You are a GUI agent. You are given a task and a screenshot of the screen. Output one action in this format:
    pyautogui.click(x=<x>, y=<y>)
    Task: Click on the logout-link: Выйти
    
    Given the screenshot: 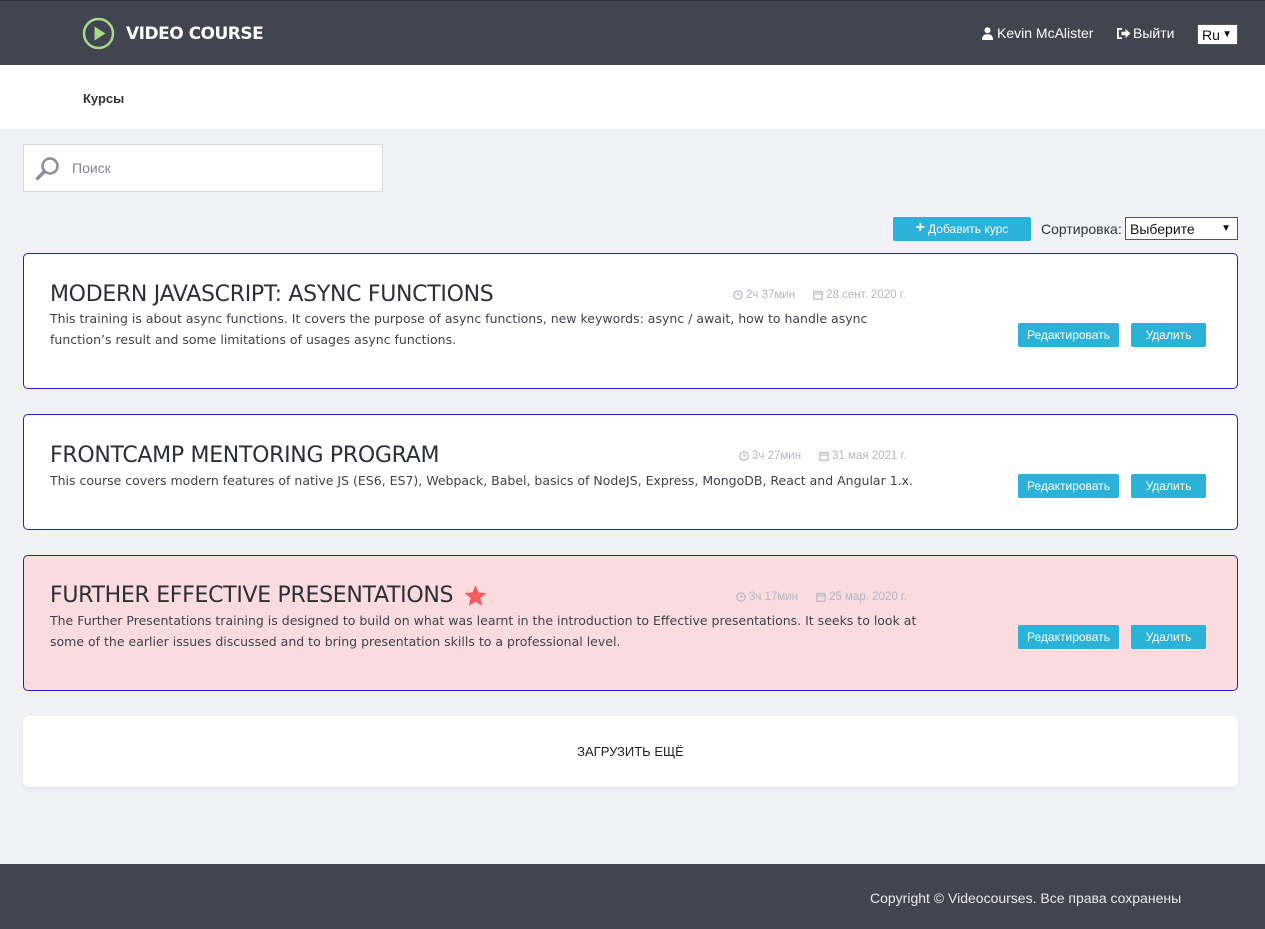 What is the action you would take?
    pyautogui.click(x=1145, y=33)
    